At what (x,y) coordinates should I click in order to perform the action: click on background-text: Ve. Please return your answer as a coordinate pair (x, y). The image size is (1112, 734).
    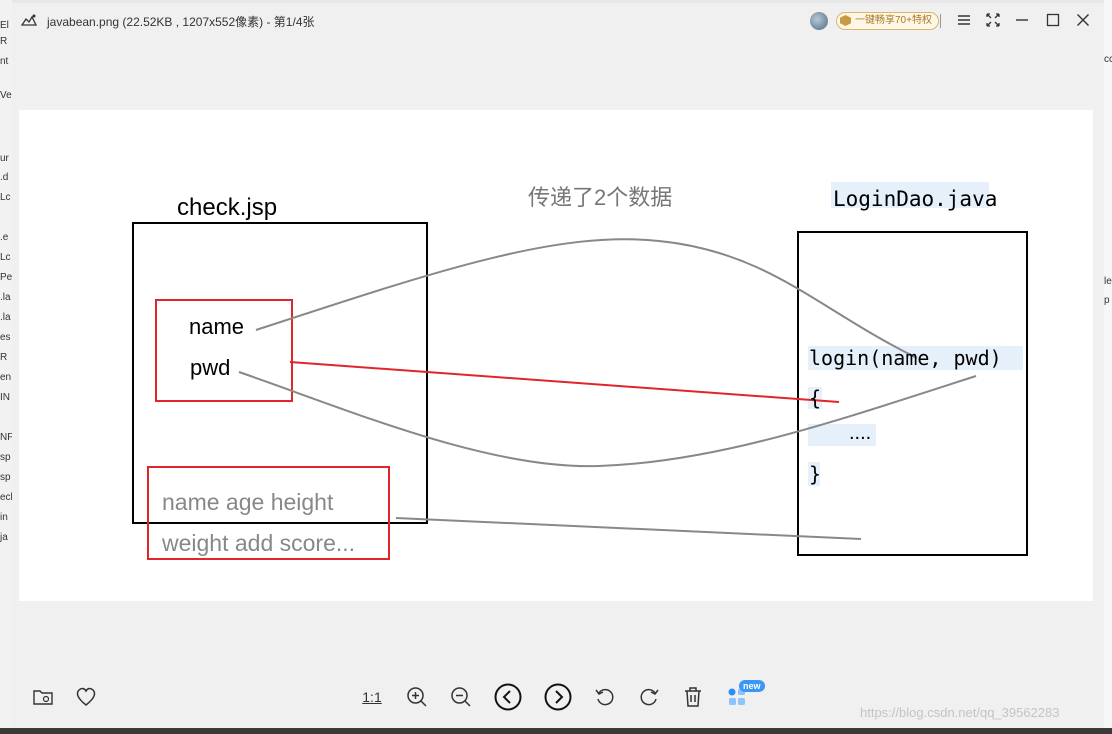
    Looking at the image, I should click on (6, 95).